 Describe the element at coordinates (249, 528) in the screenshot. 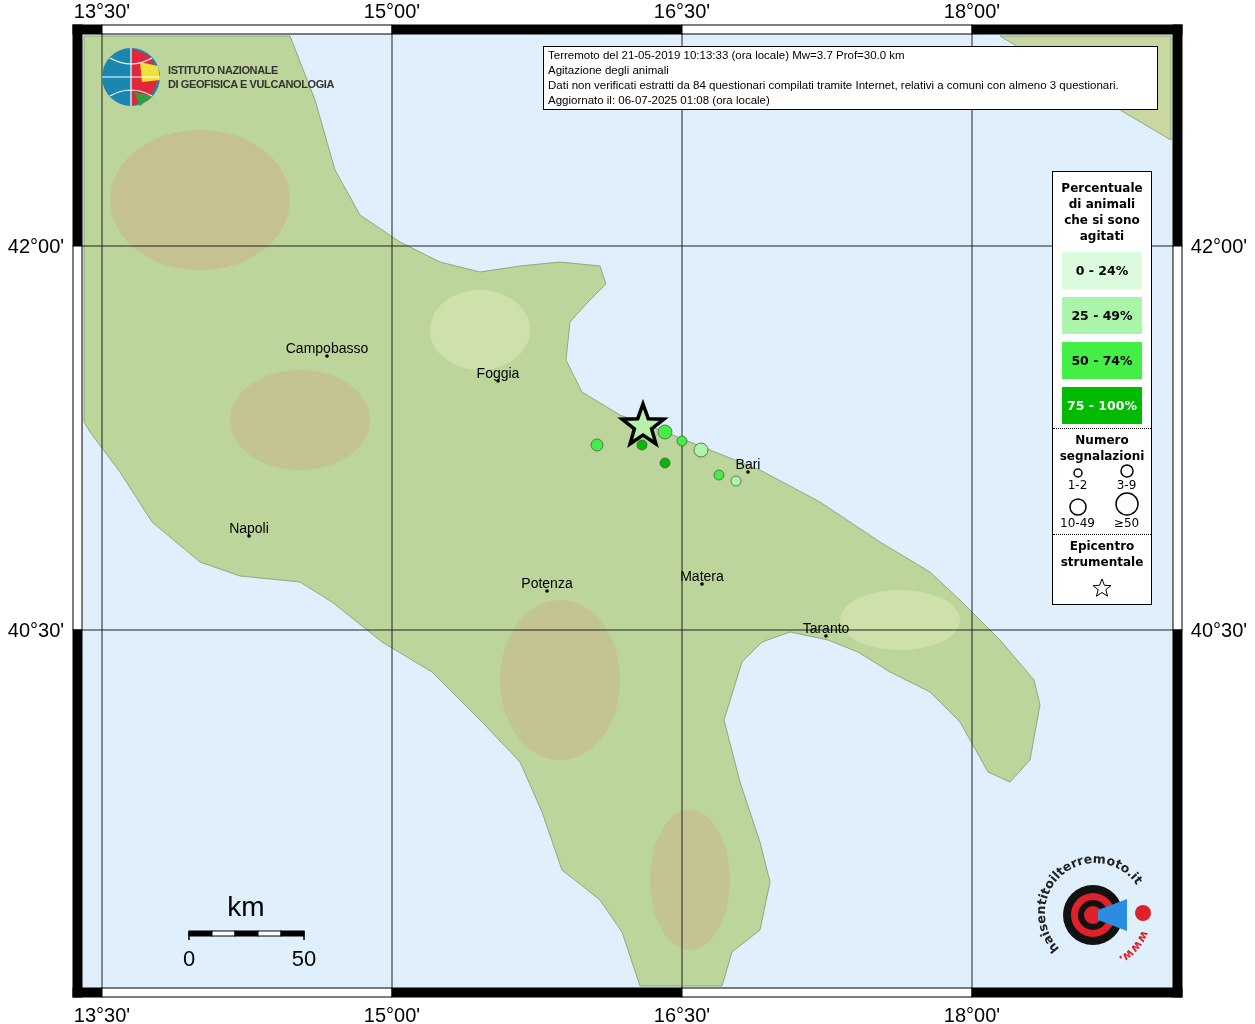

I see `city-label: Napoli` at that location.